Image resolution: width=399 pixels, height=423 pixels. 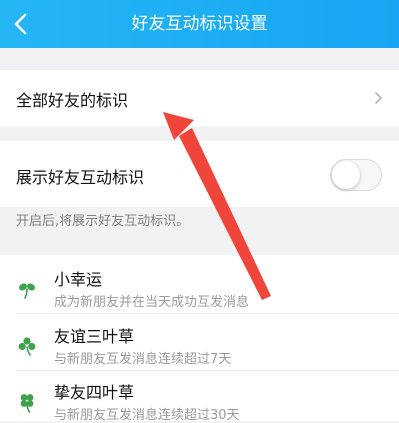 I want to click on show-marks-toggle, so click(x=356, y=175).